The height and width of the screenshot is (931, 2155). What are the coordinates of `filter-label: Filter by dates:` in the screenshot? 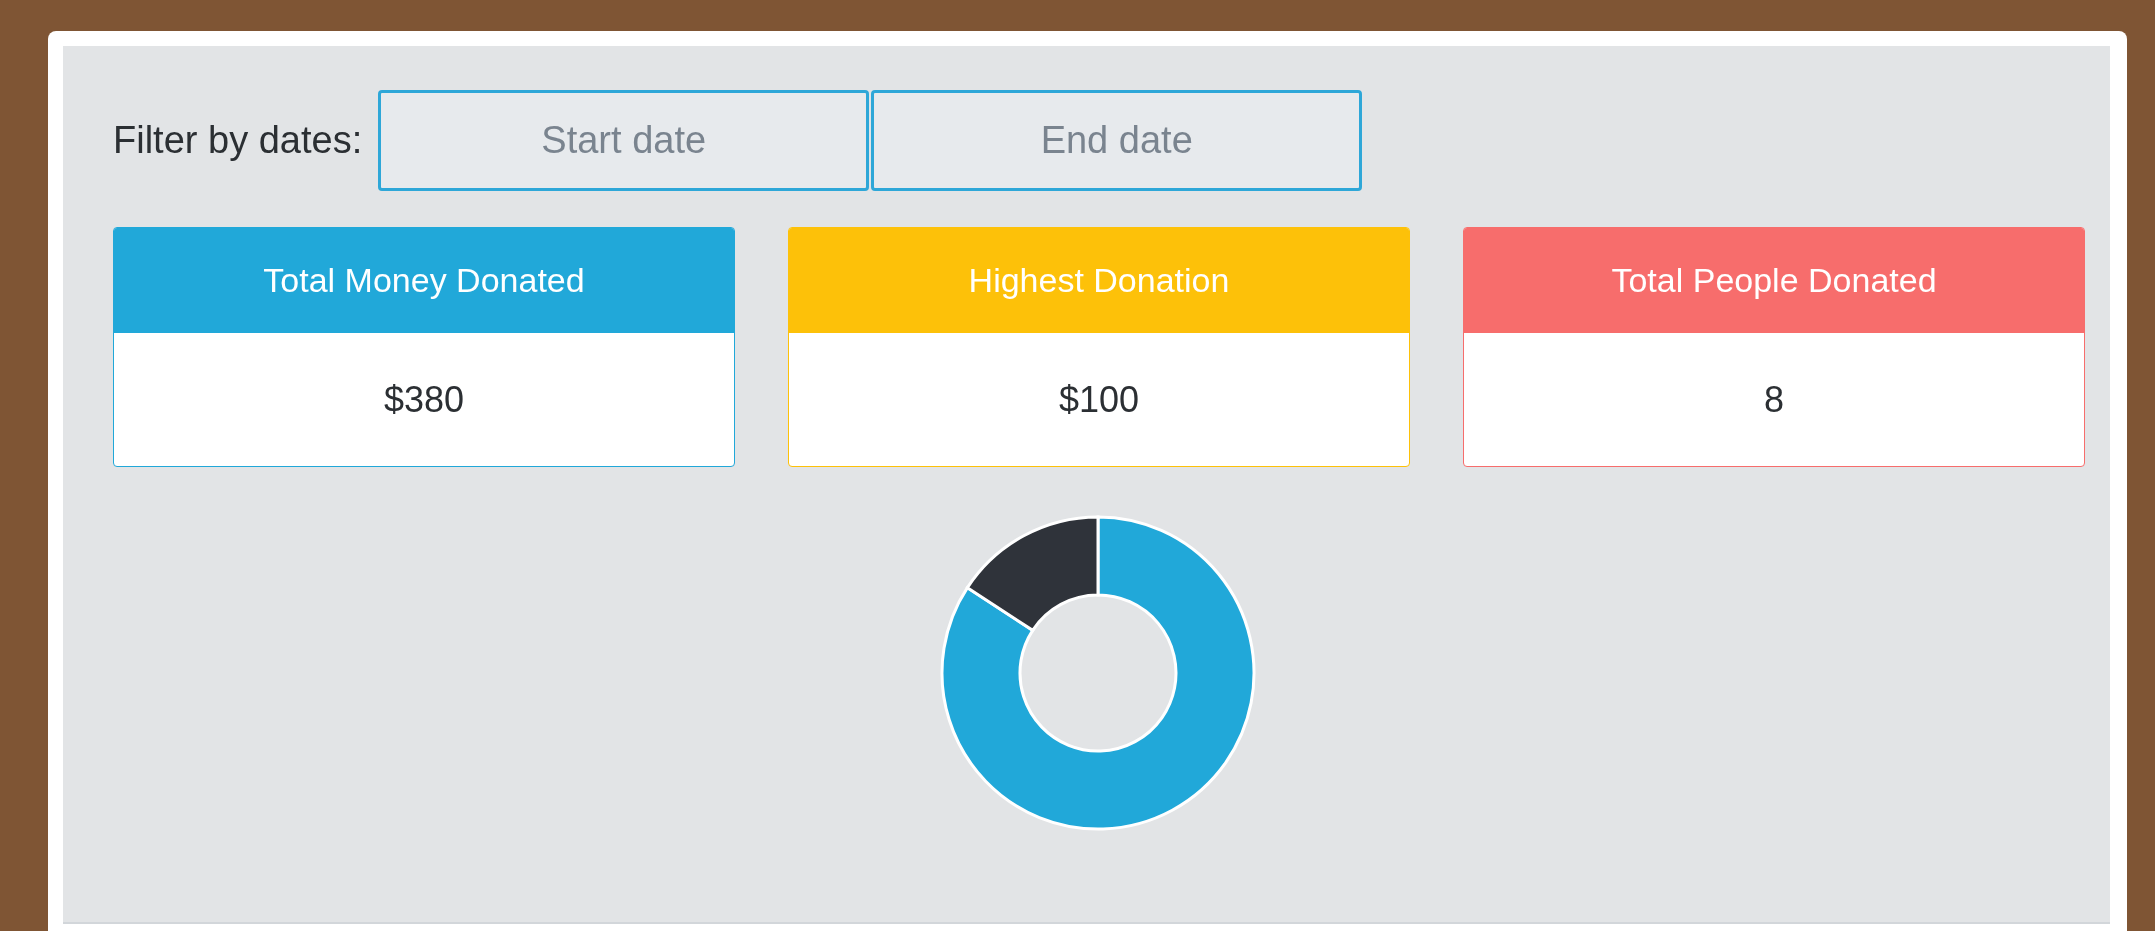 It's located at (238, 140).